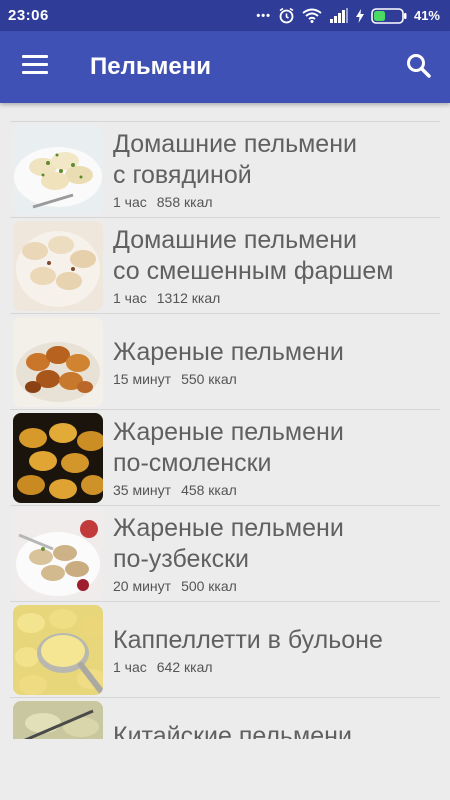 This screenshot has height=800, width=450. I want to click on search-button, so click(419, 66).